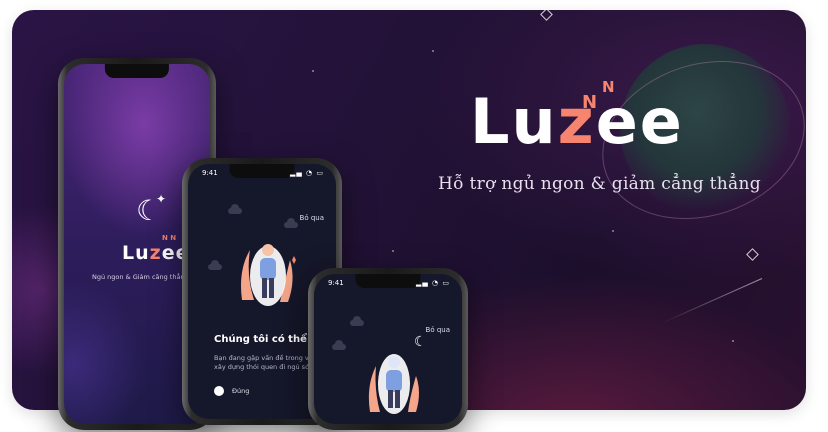 Image resolution: width=828 pixels, height=432 pixels. Describe the element at coordinates (577, 122) in the screenshot. I see `logo-wordmark: Luzee` at that location.